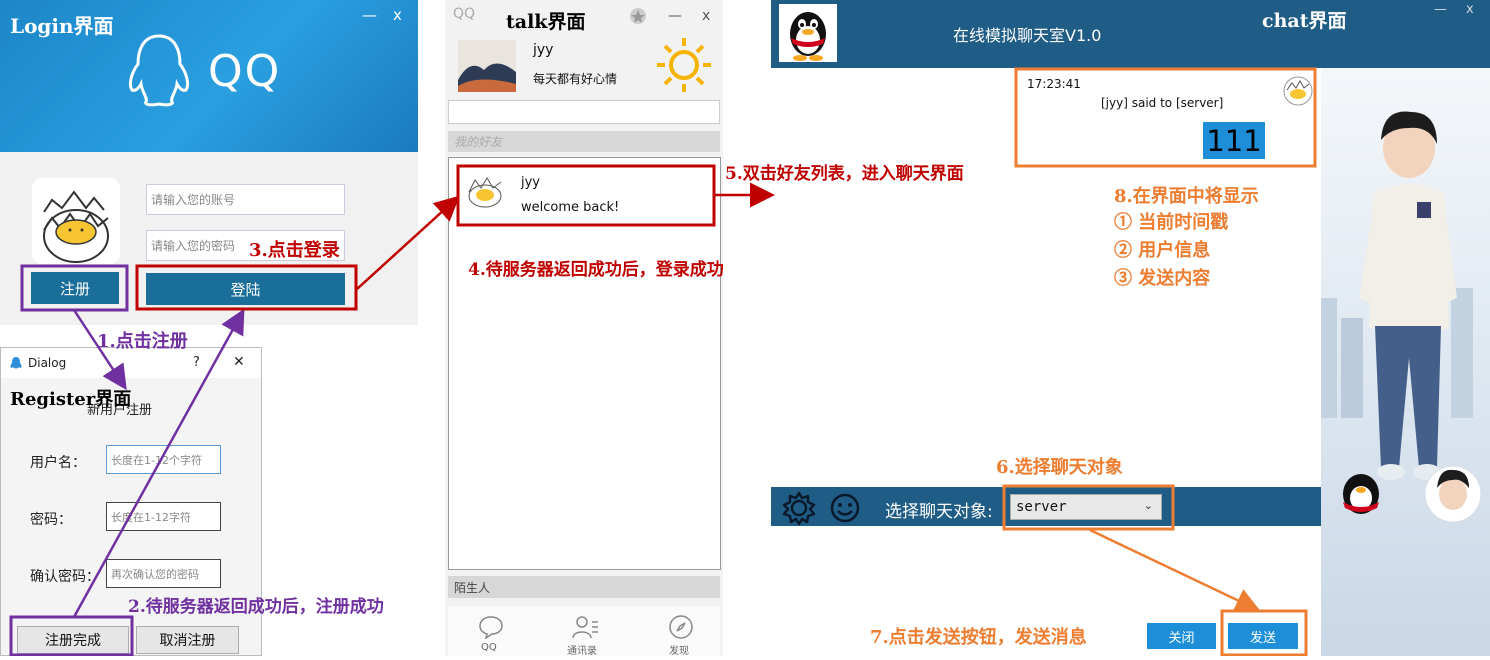 The image size is (1490, 660). I want to click on target-select-highlight, so click(1088, 507).